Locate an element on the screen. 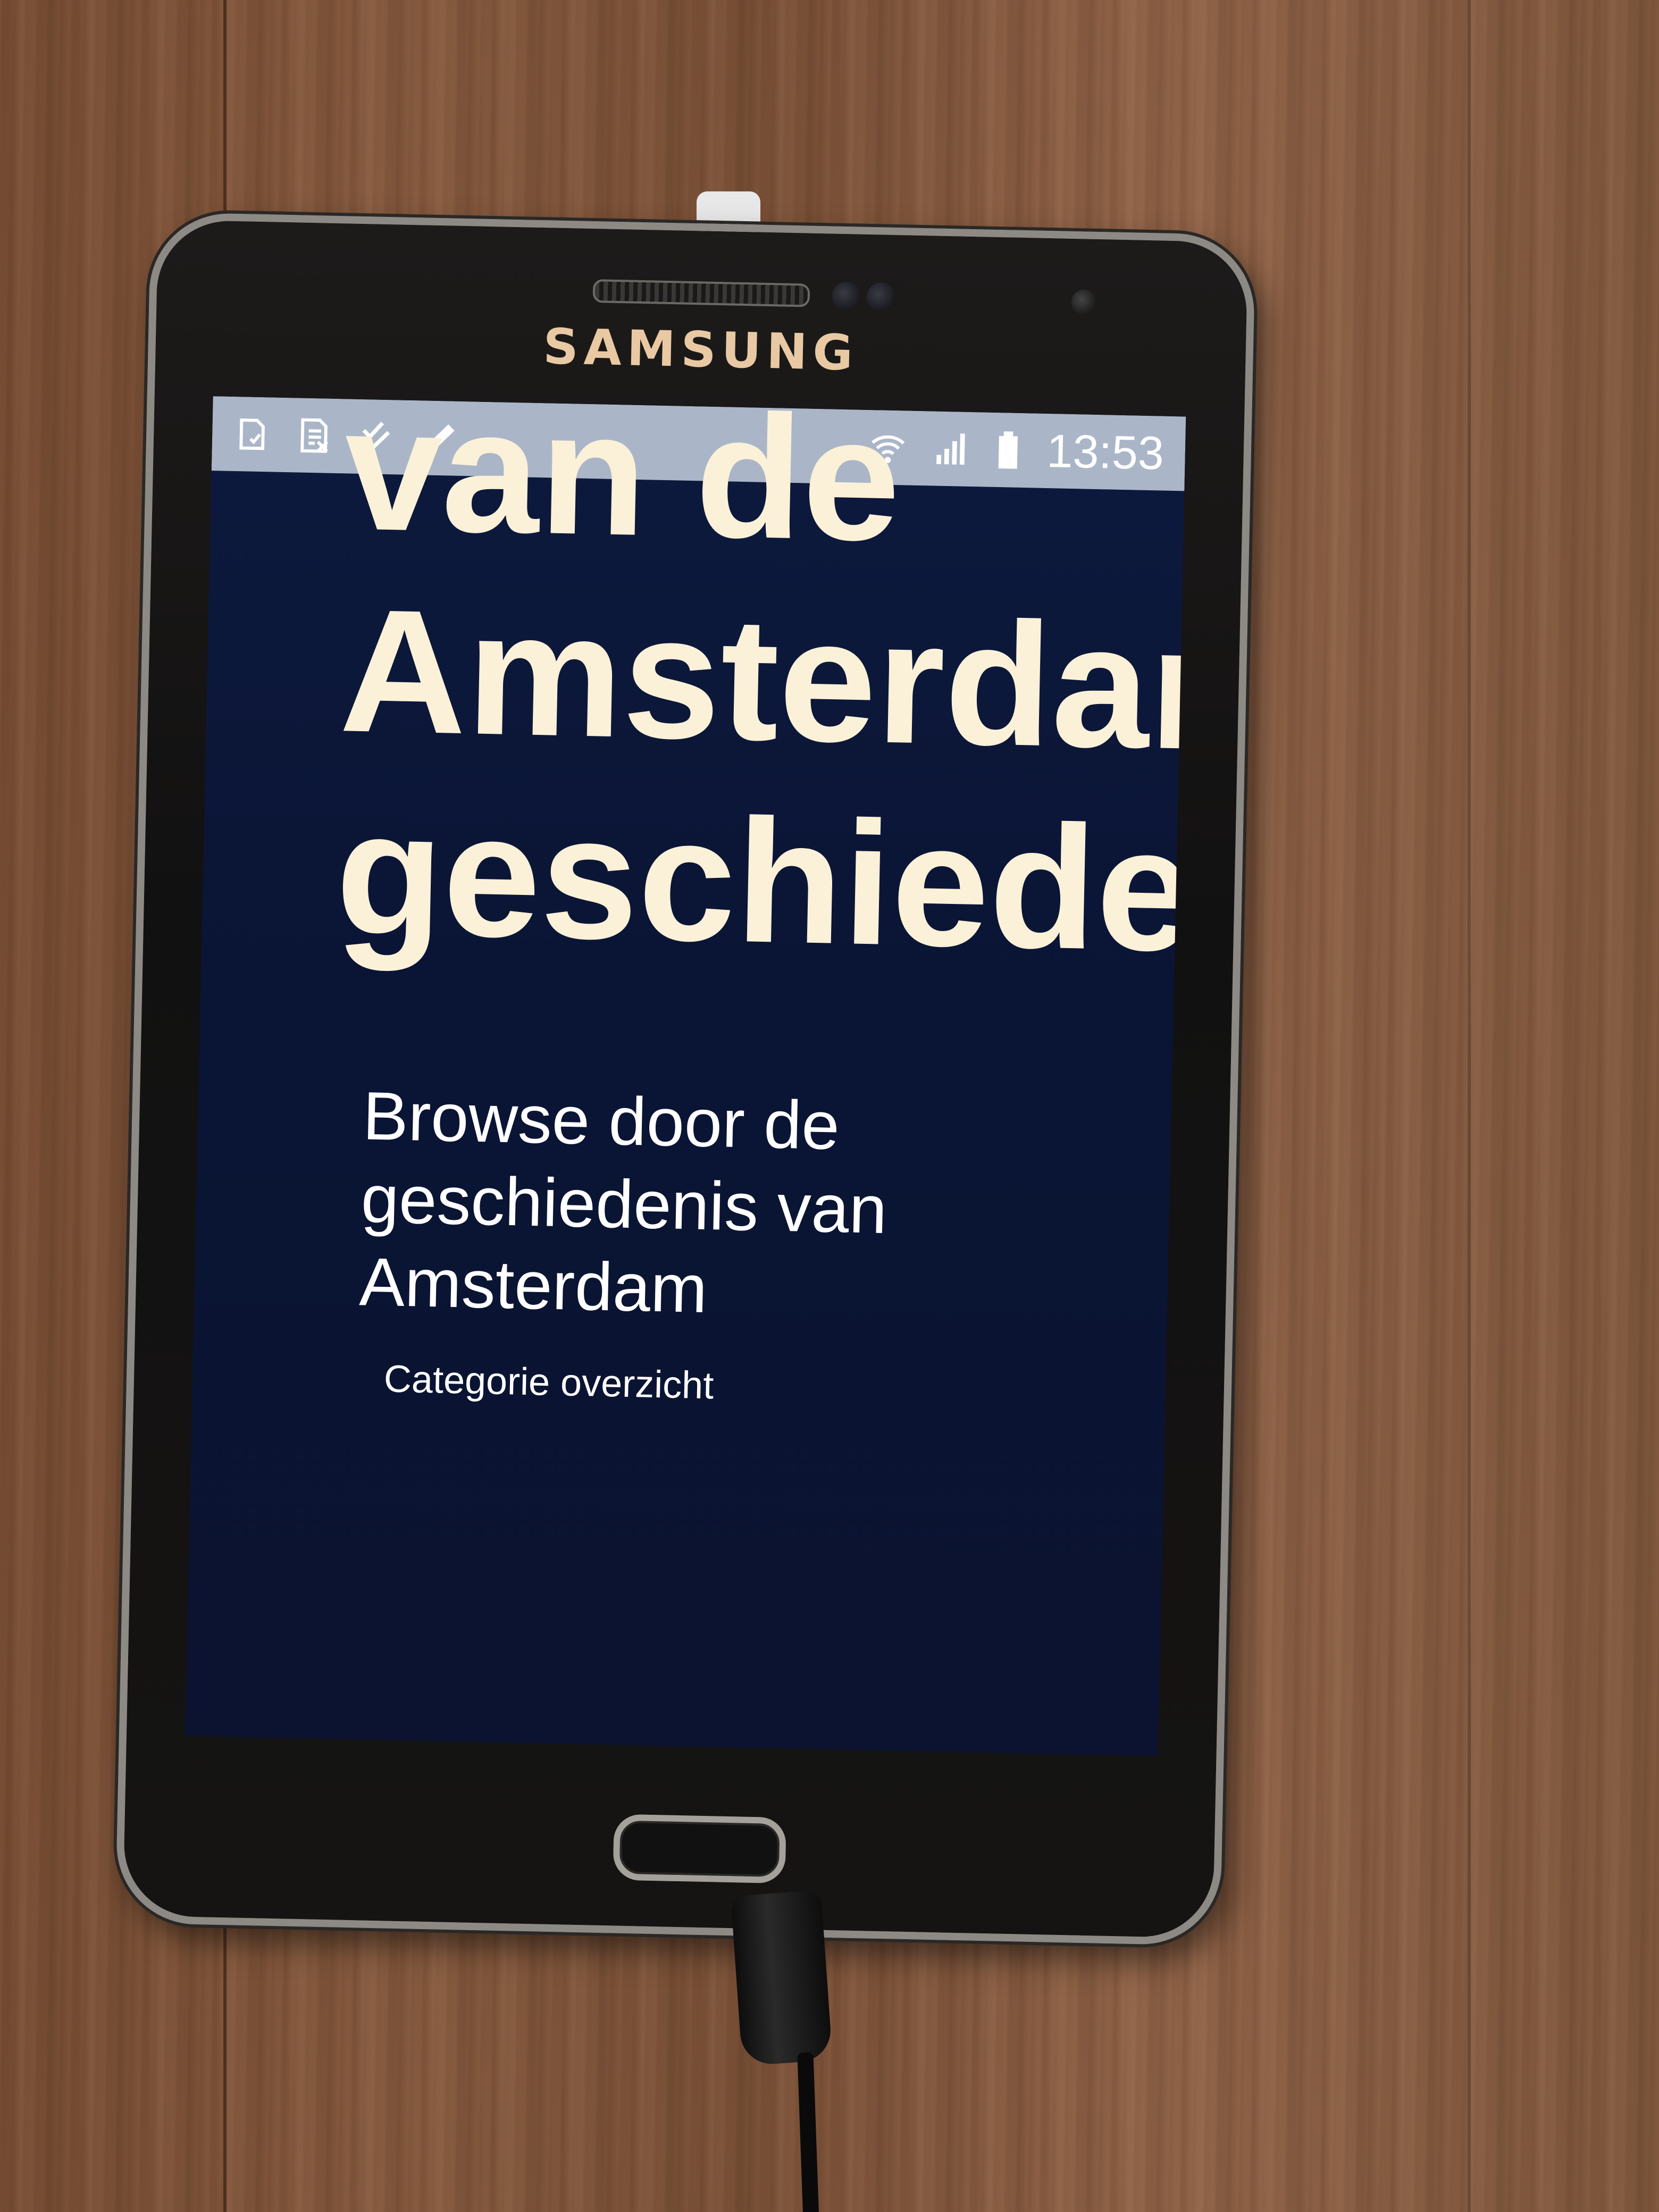 This screenshot has height=2212, width=1659. usb-cable-plug is located at coordinates (782, 1978).